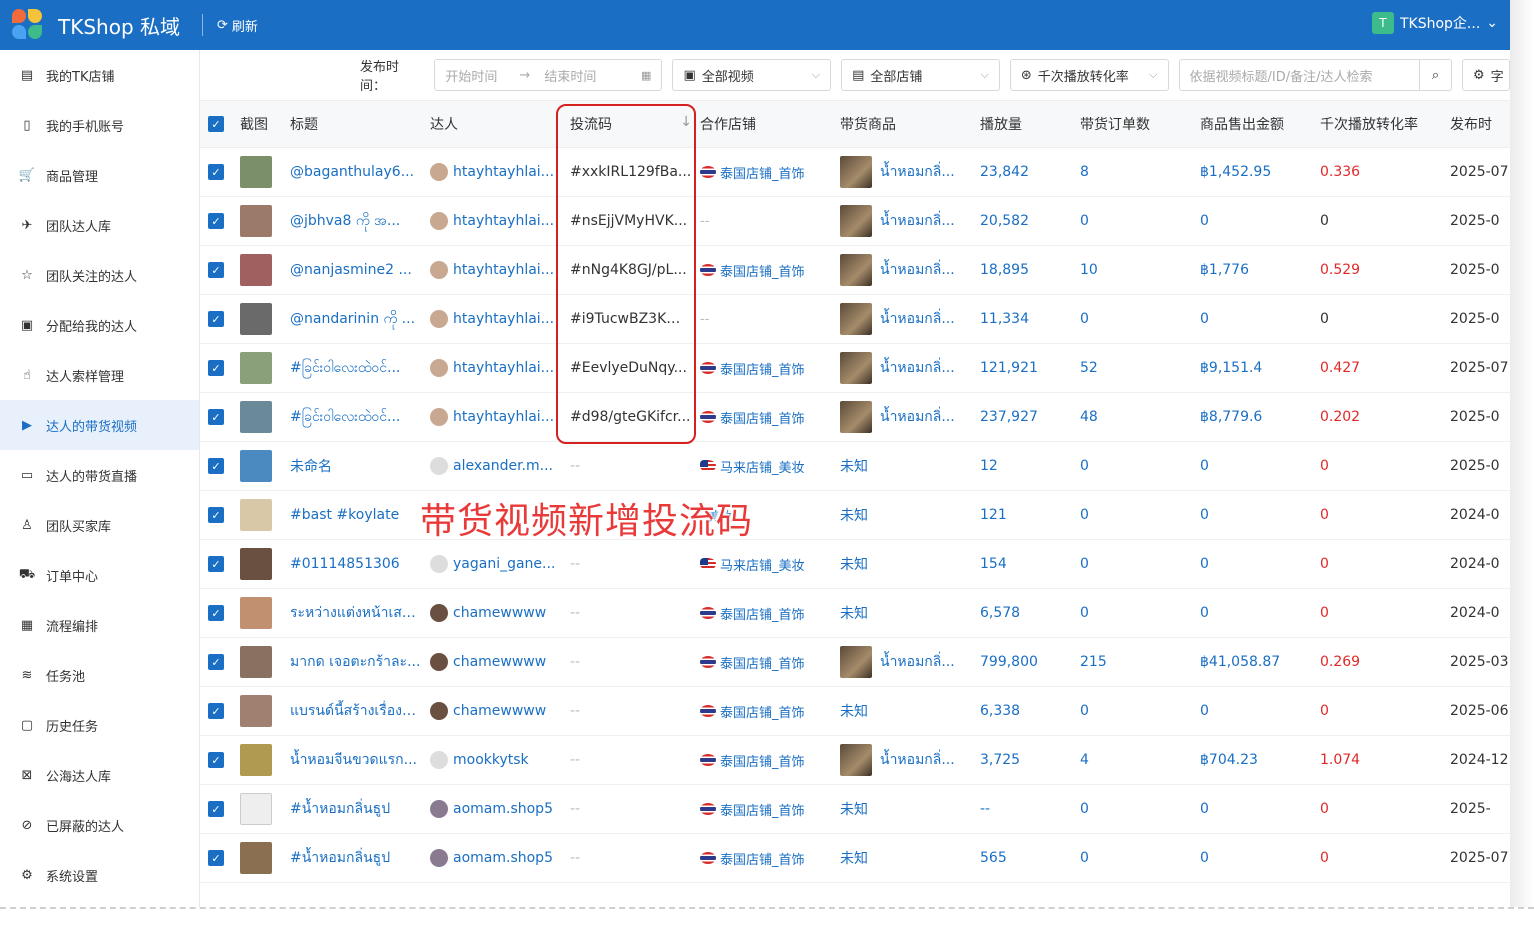 The height and width of the screenshot is (933, 1534). What do you see at coordinates (762, 466) in the screenshot?
I see `shop-name: 马来店铺_美妆` at bounding box center [762, 466].